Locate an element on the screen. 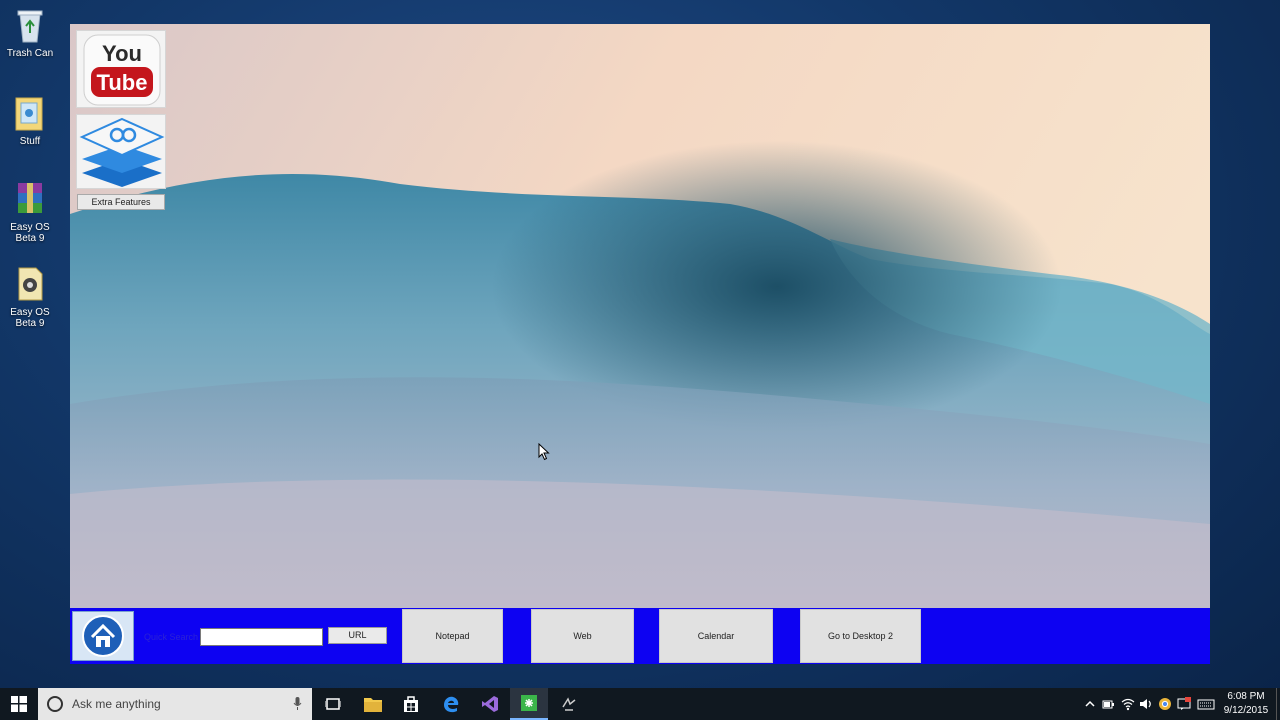 The image size is (1280, 720). folder-icon is located at coordinates (29, 114).